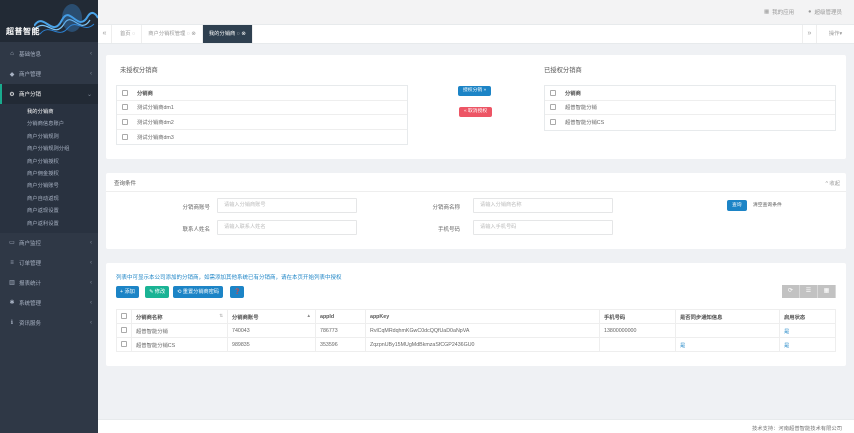 Image resolution: width=854 pixels, height=433 pixels. I want to click on app-name: 超普智能, so click(23, 31).